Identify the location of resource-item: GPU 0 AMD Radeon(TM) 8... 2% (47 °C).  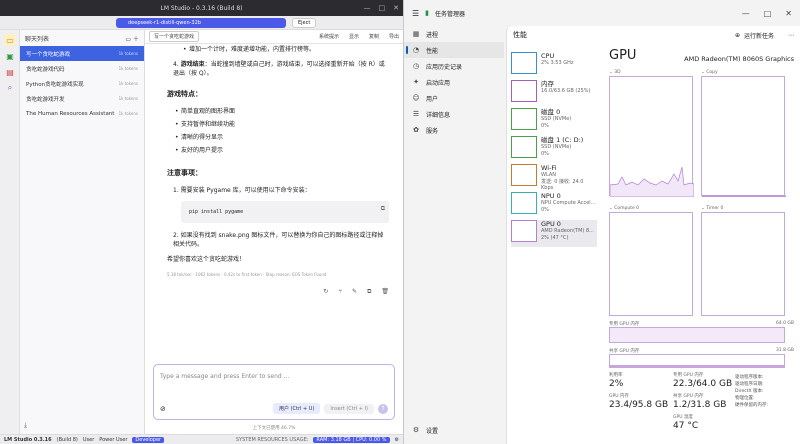
(554, 233).